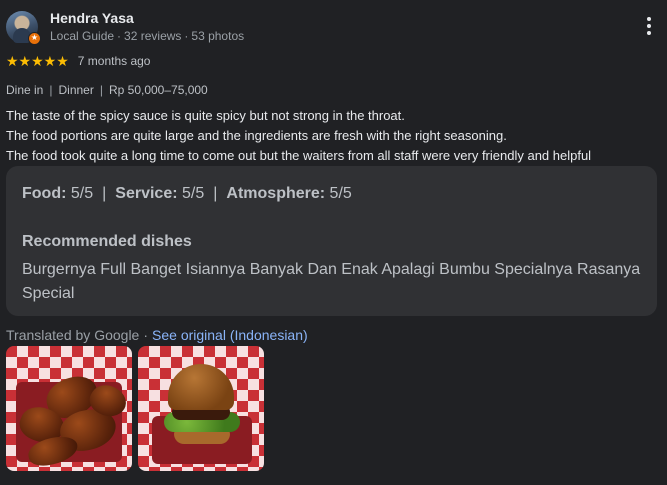  Describe the element at coordinates (153, 36) in the screenshot. I see `author-review-count: 32 reviews` at that location.